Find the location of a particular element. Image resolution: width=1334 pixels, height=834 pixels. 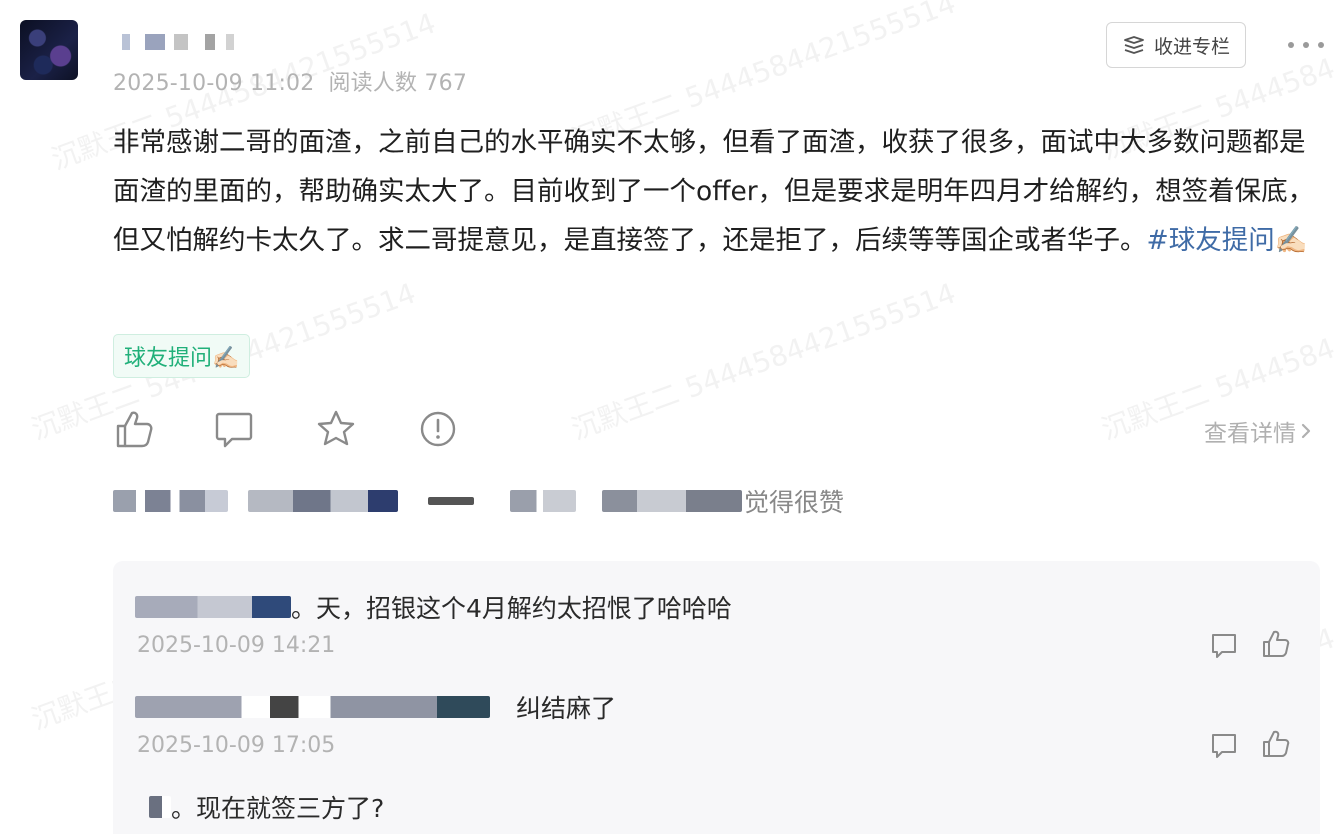

comment-item: 。现在就签三方了? is located at coordinates (259, 807).